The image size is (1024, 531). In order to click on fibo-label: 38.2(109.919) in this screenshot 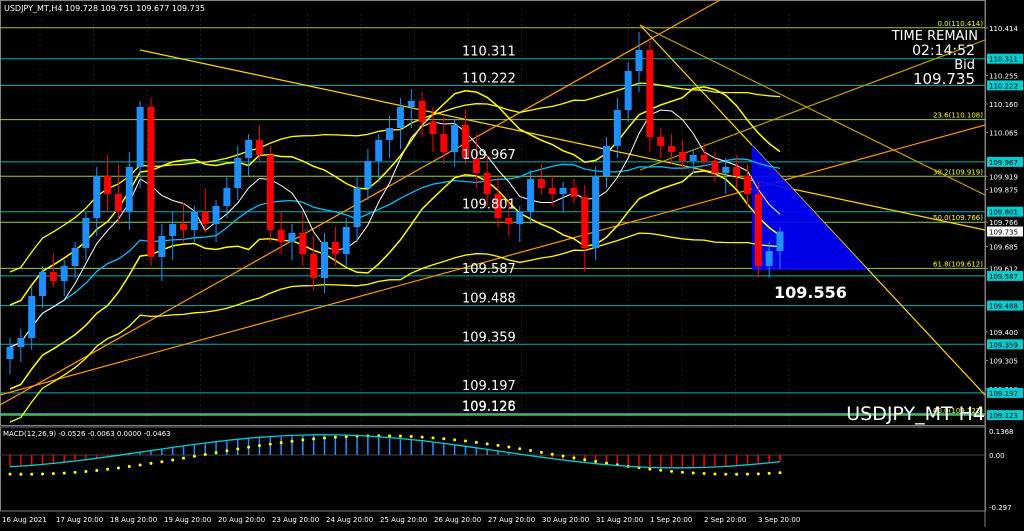, I will do `click(958, 172)`.